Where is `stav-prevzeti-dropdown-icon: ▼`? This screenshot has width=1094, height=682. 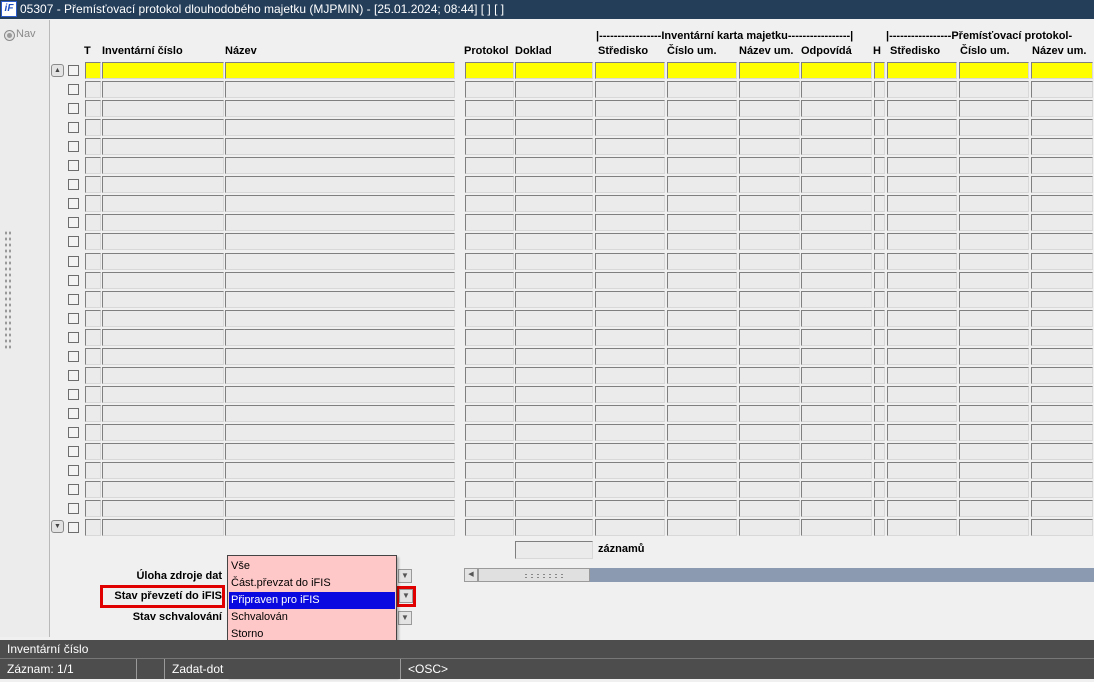 stav-prevzeti-dropdown-icon: ▼ is located at coordinates (406, 596).